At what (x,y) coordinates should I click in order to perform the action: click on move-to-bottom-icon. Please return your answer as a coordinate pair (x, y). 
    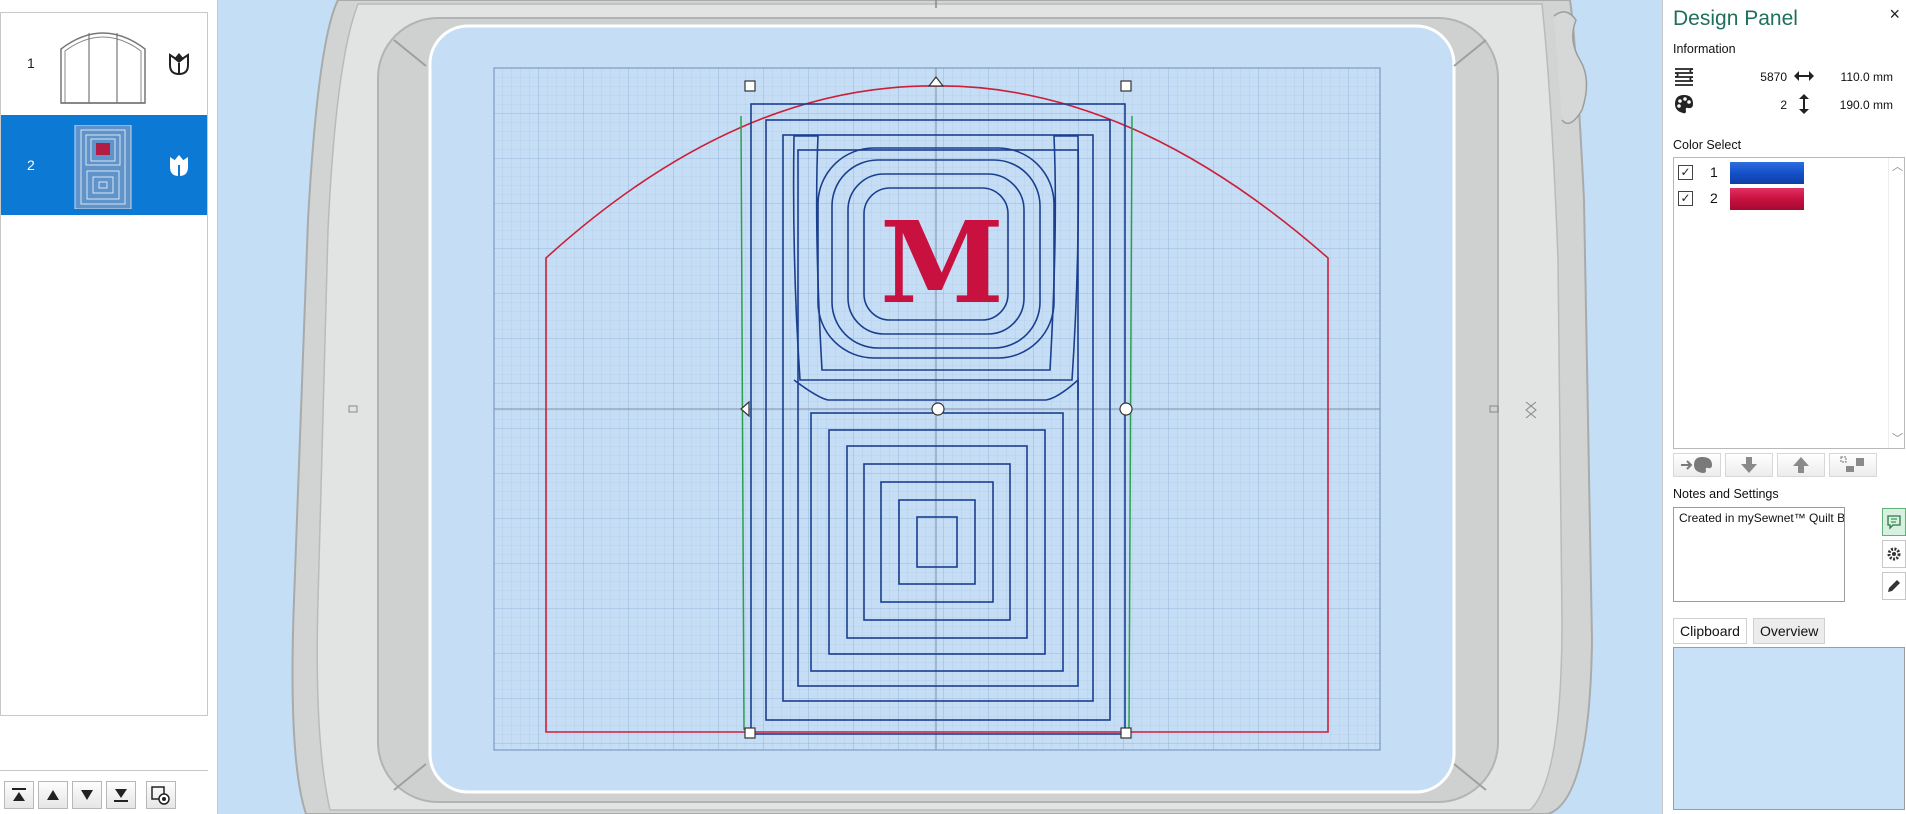
    Looking at the image, I should click on (121, 795).